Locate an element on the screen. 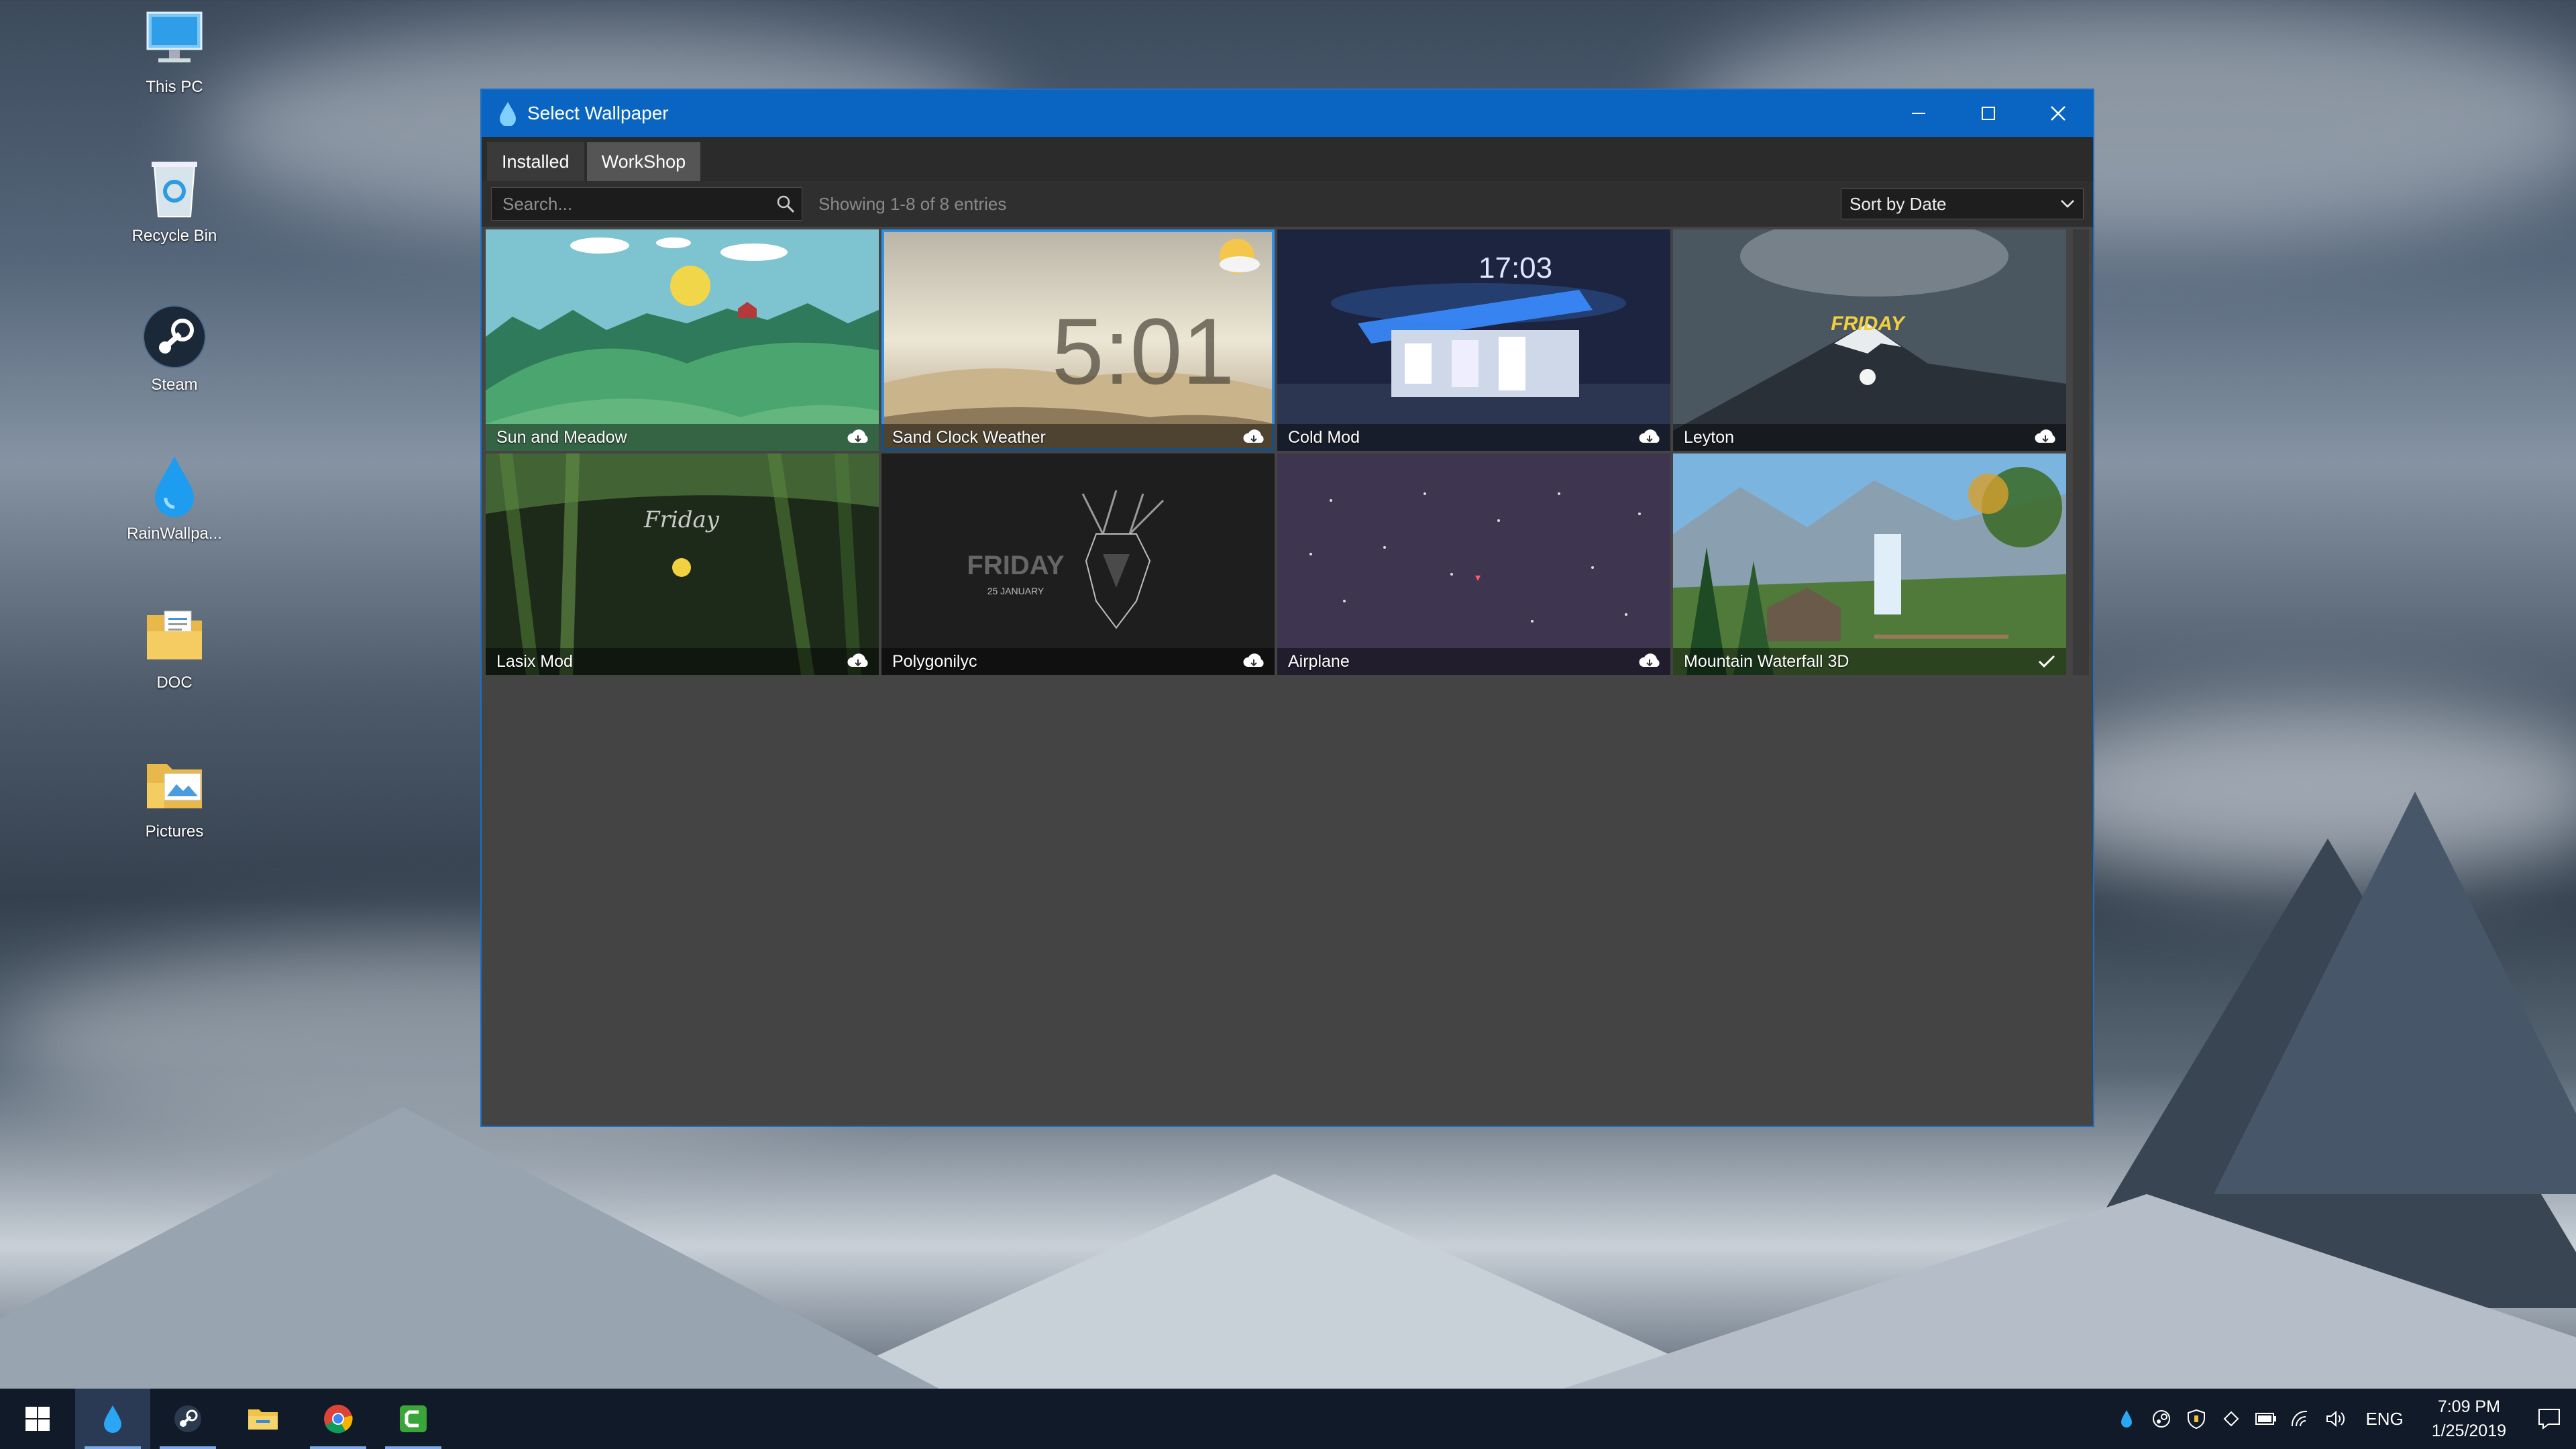 Image resolution: width=2576 pixels, height=1449 pixels. tray-steam is located at coordinates (2161, 1419).